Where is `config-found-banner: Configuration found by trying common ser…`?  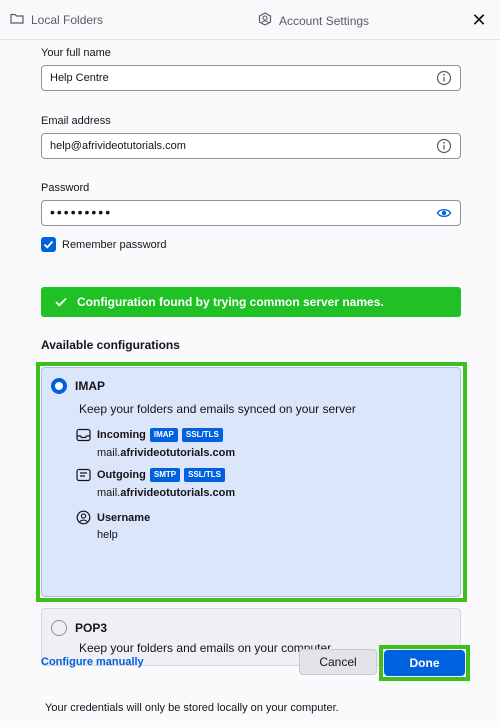 config-found-banner: Configuration found by trying common ser… is located at coordinates (251, 302).